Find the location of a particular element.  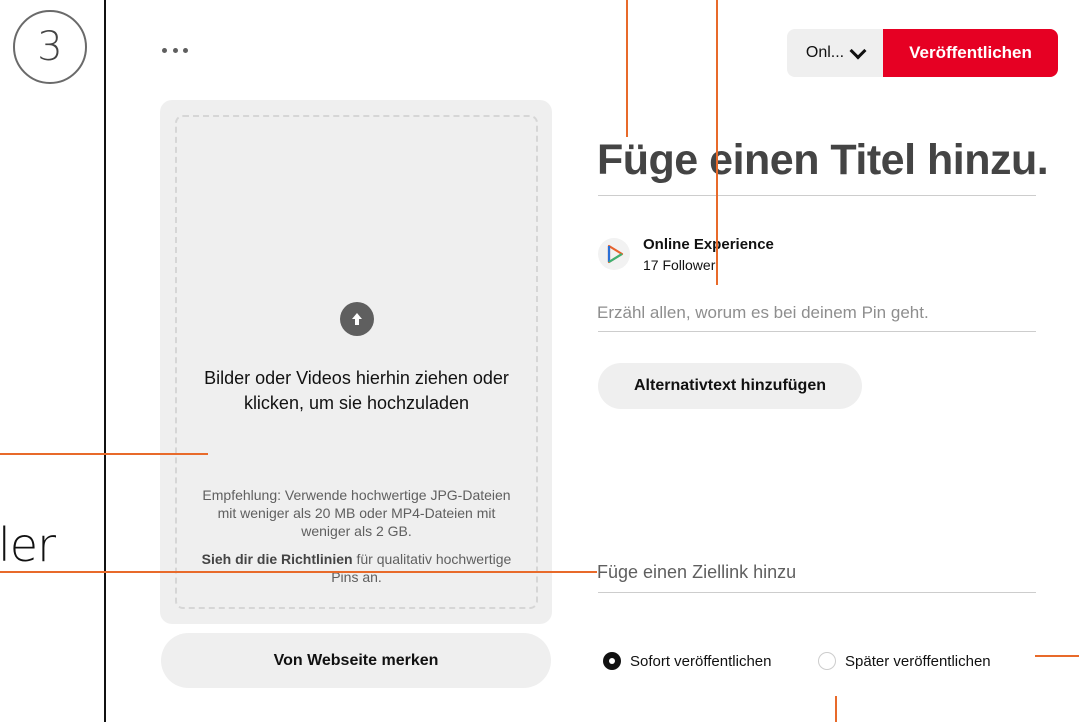

publish-now-radio is located at coordinates (612, 661).